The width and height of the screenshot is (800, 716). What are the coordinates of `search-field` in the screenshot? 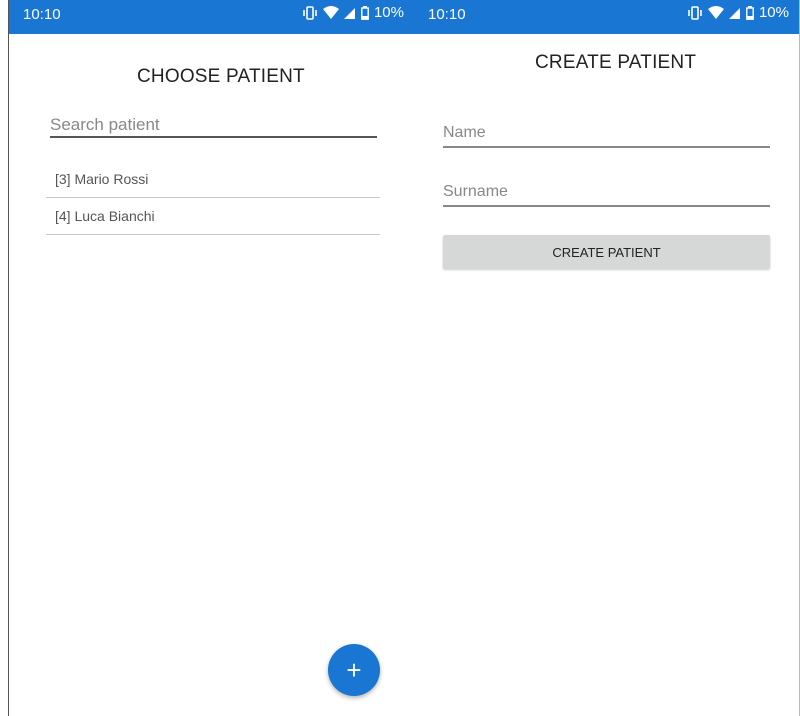 It's located at (213, 126).